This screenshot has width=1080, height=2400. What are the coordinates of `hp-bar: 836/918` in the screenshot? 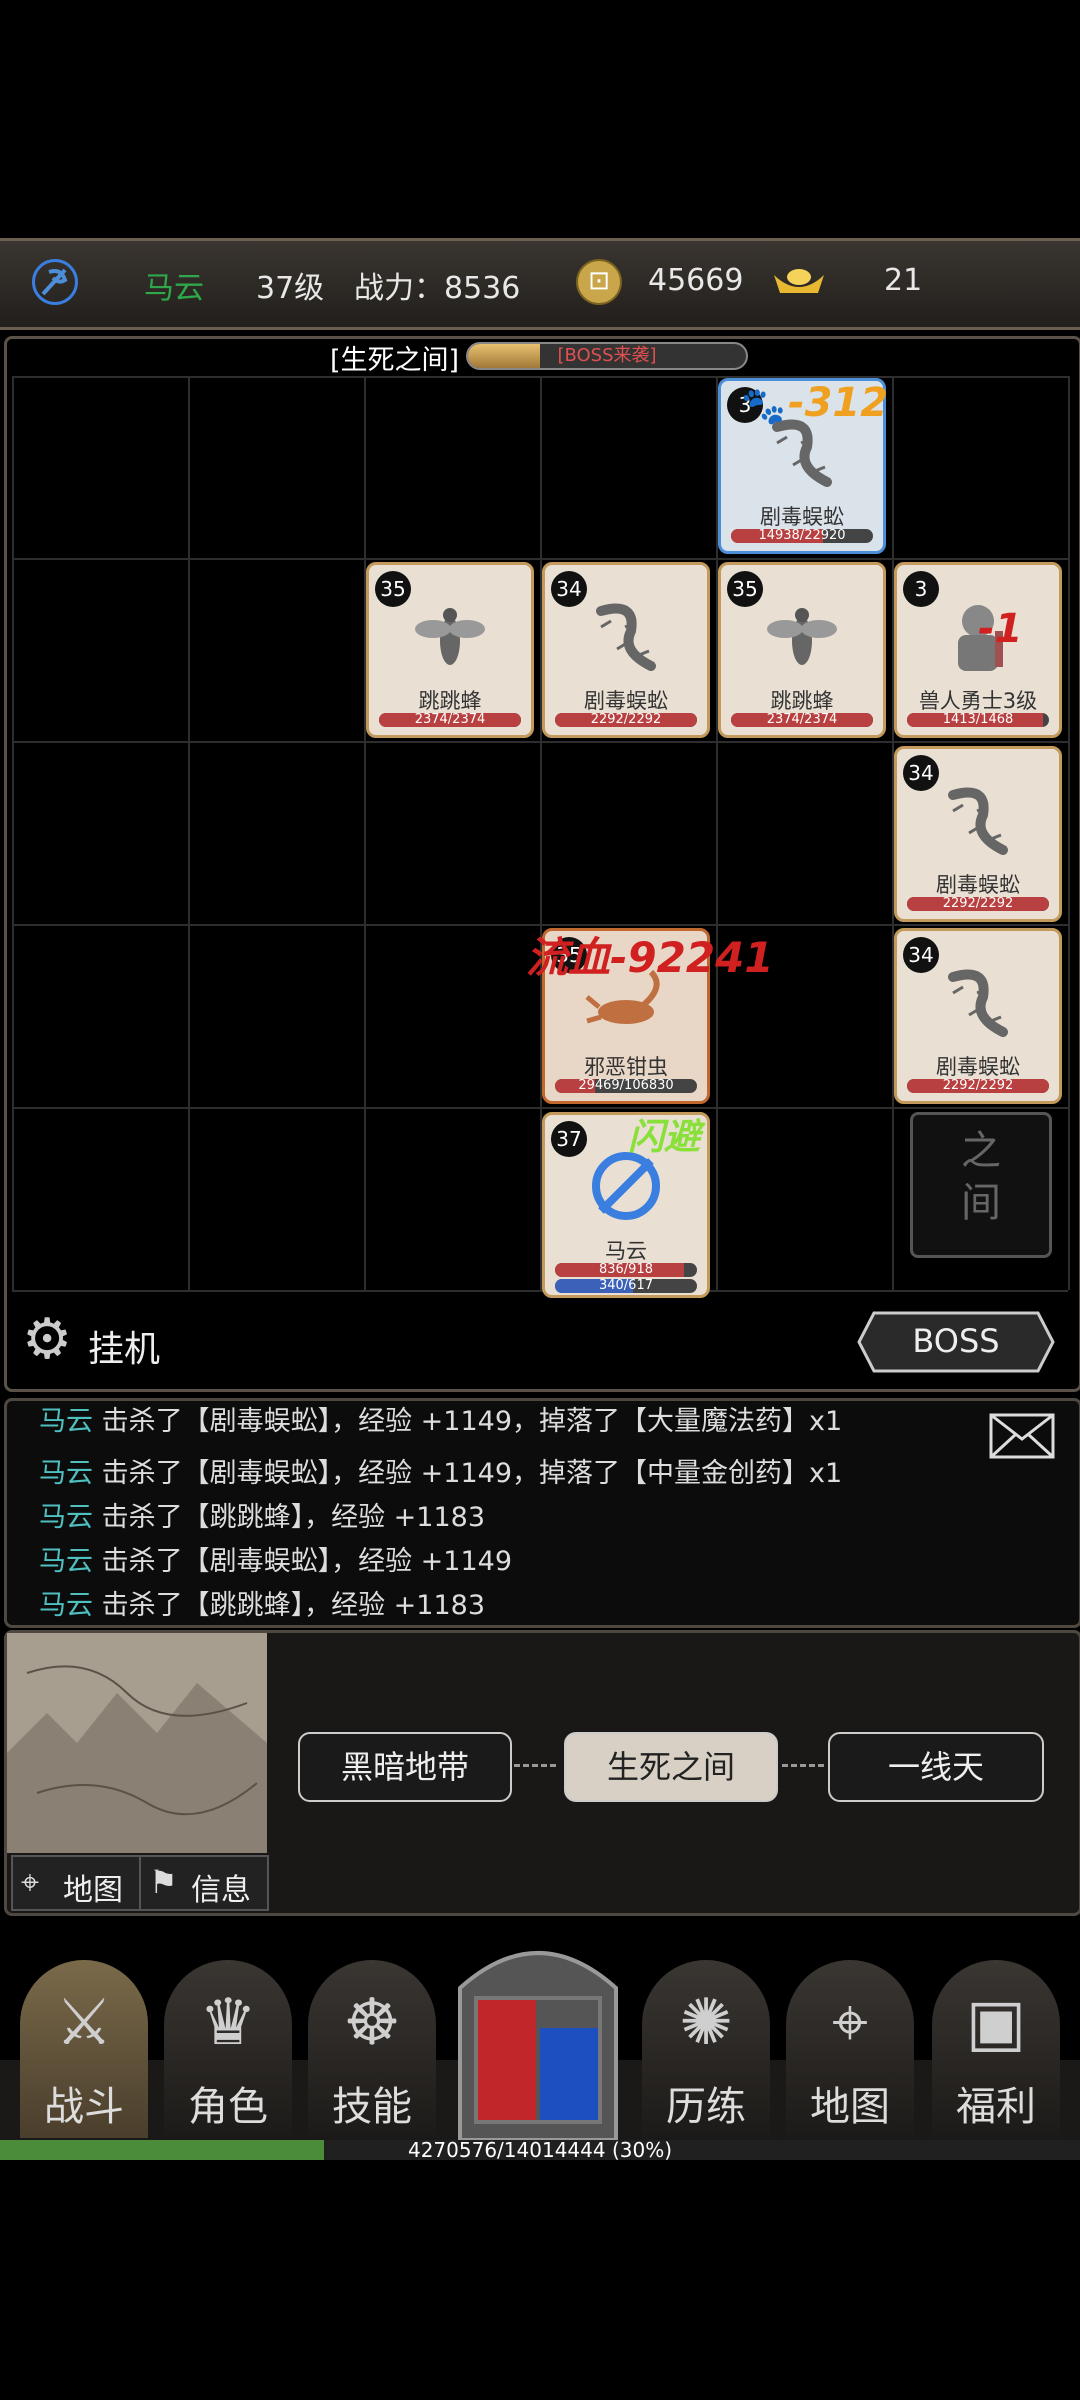 It's located at (626, 1270).